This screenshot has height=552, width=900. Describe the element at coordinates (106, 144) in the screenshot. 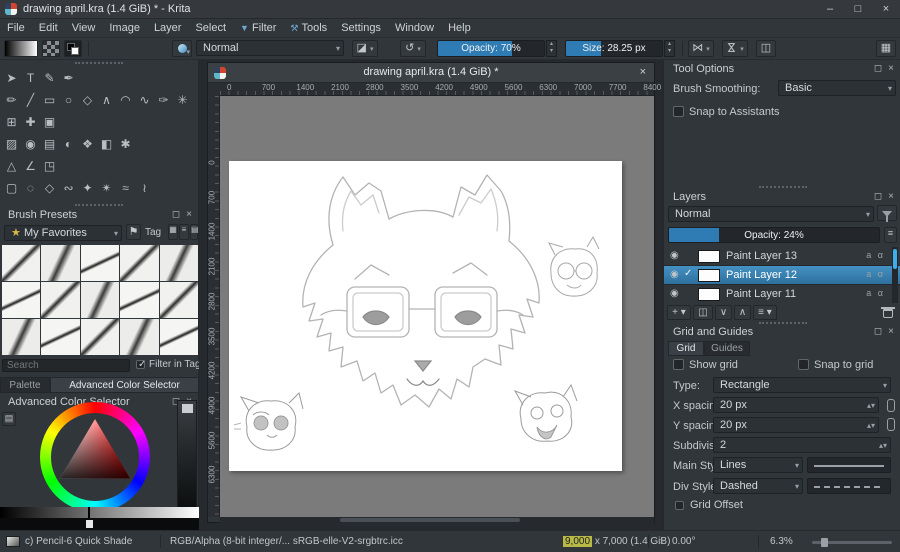

I see `fill-tool: ◧` at that location.